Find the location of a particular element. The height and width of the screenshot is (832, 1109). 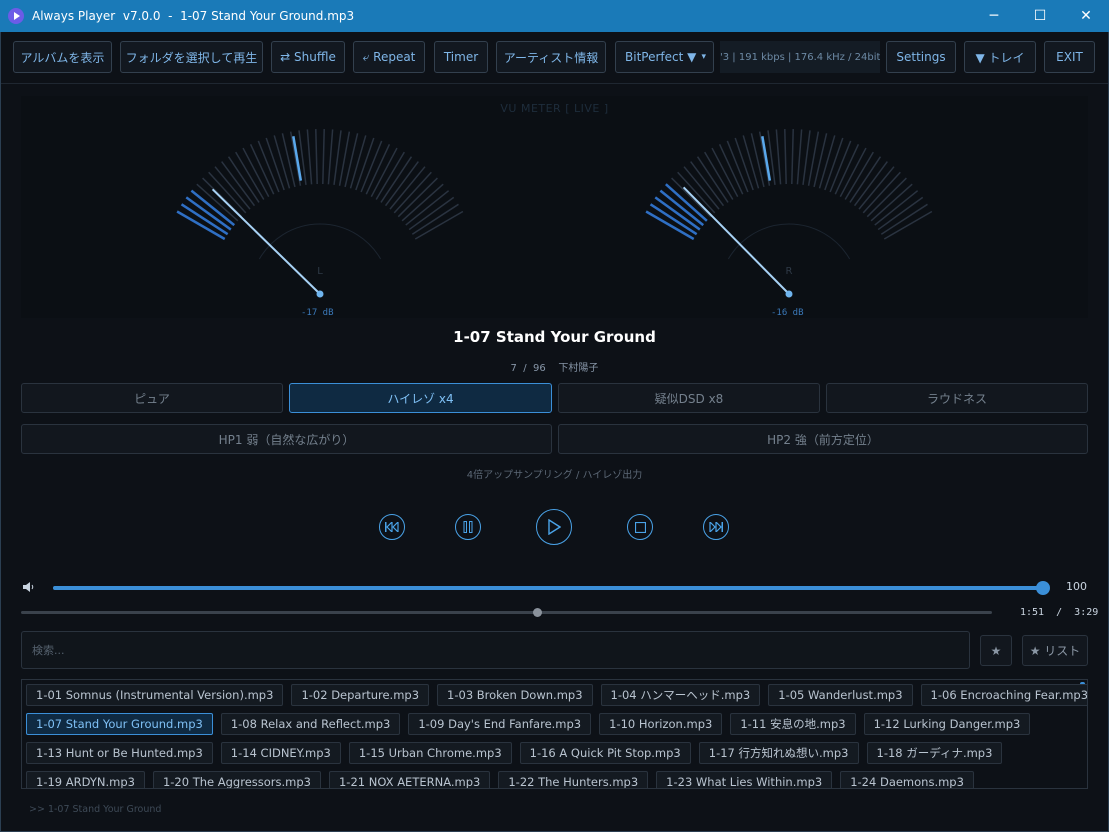

playlist-item: 1-03 Broken Down.mp3 is located at coordinates (515, 695).